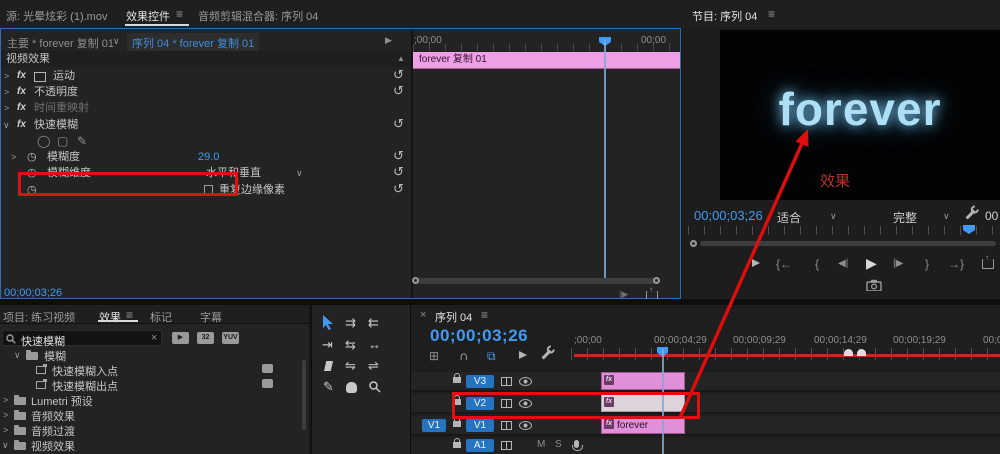  I want to click on program-scroll-knob, so click(693, 243).